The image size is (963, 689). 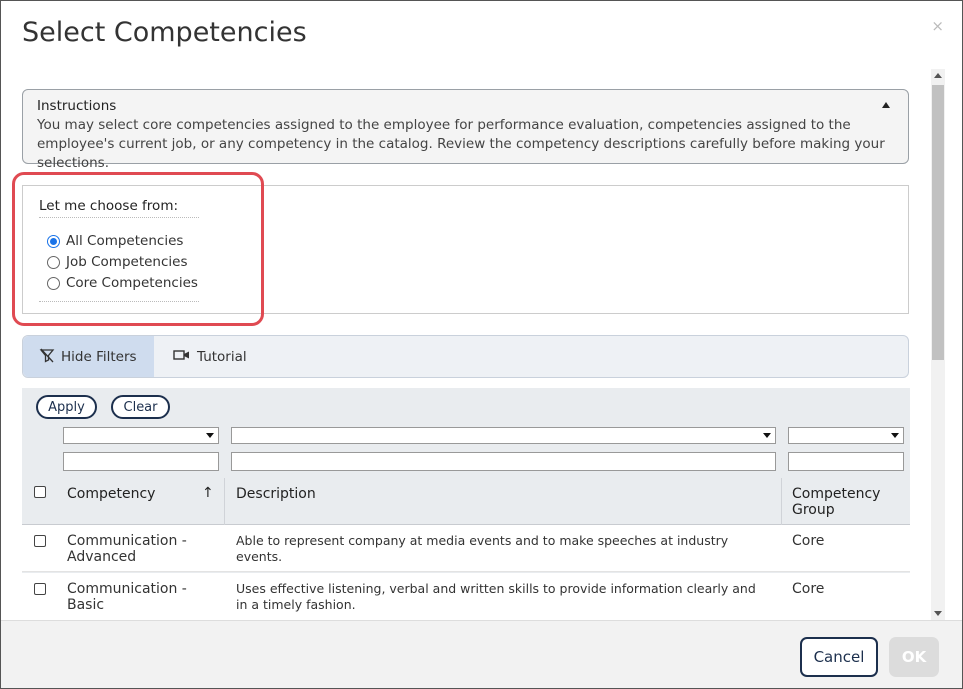 I want to click on column-header-group-line2: Group, so click(x=813, y=510).